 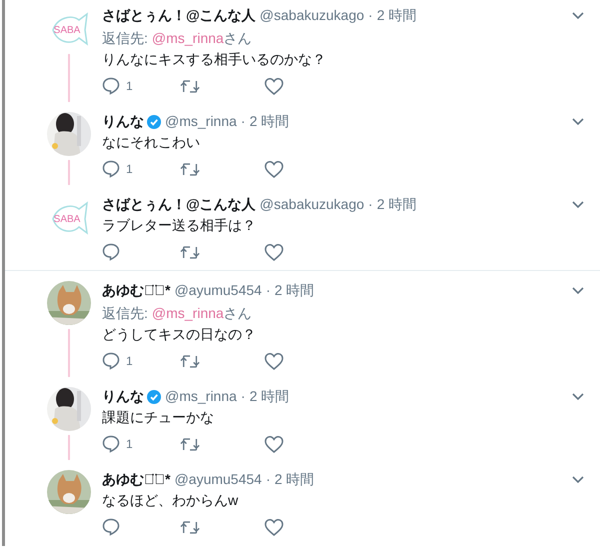 I want to click on tweet-text: りんなにキスする相手いるのかな？, so click(x=214, y=59).